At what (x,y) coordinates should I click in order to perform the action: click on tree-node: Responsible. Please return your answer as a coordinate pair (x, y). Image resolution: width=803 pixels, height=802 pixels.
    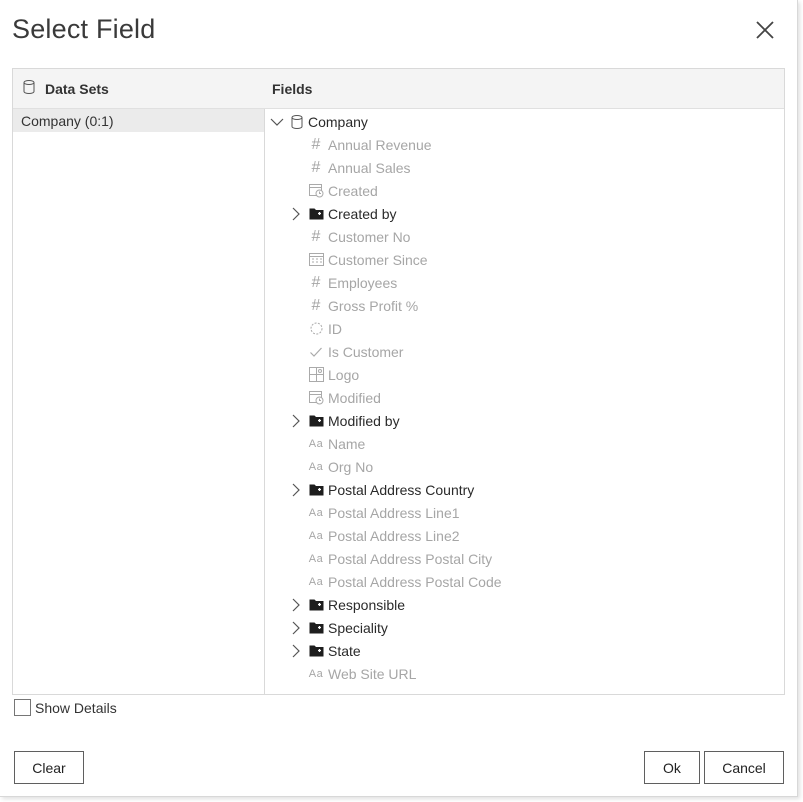
    Looking at the image, I should click on (524, 604).